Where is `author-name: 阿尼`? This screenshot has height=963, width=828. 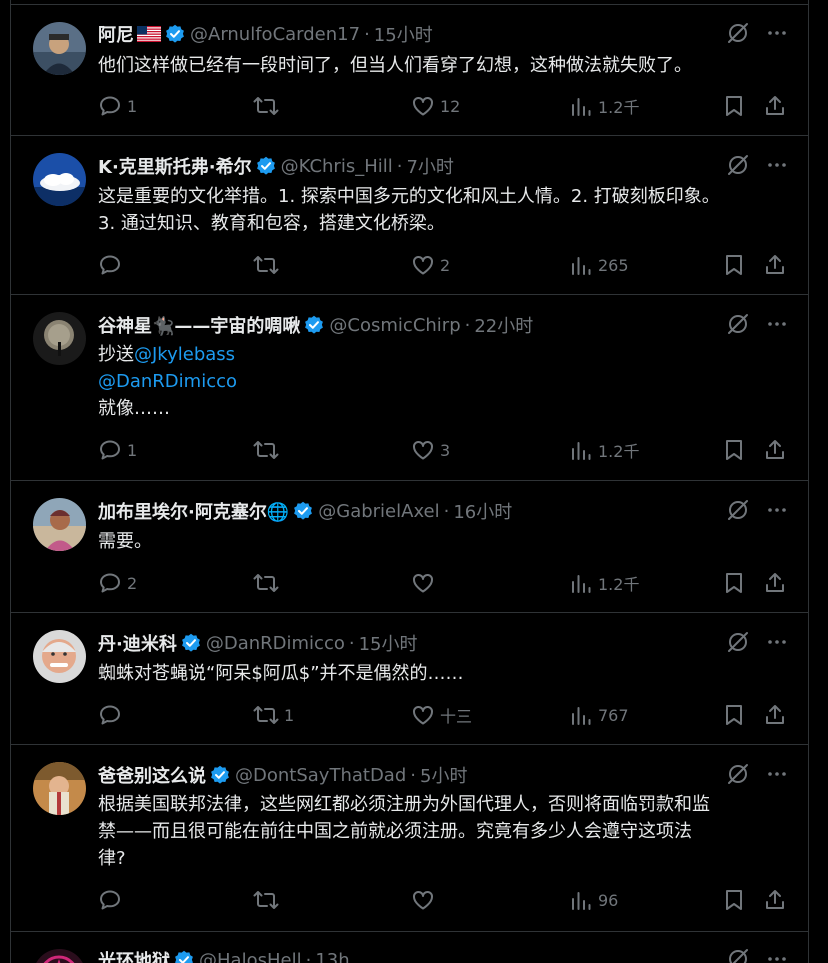 author-name: 阿尼 is located at coordinates (116, 34).